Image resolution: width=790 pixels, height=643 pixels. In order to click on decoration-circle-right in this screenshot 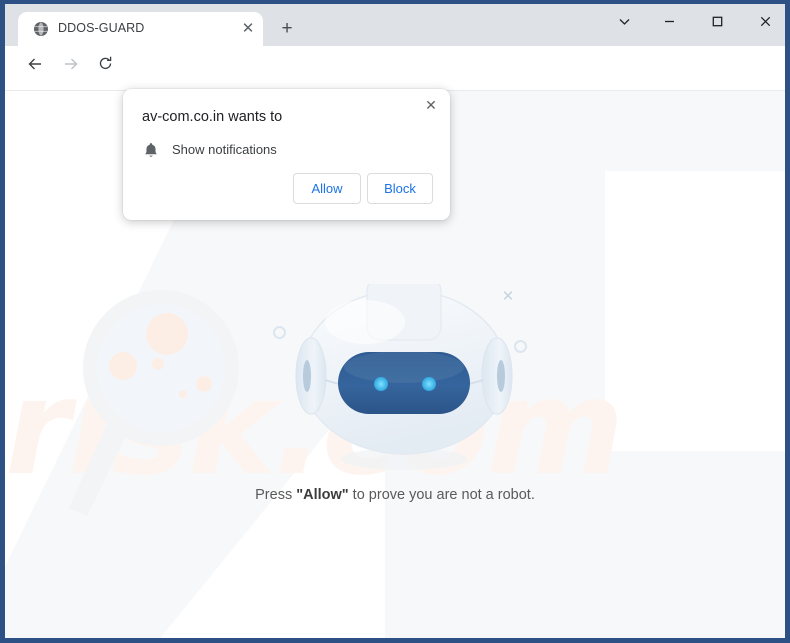, I will do `click(520, 346)`.